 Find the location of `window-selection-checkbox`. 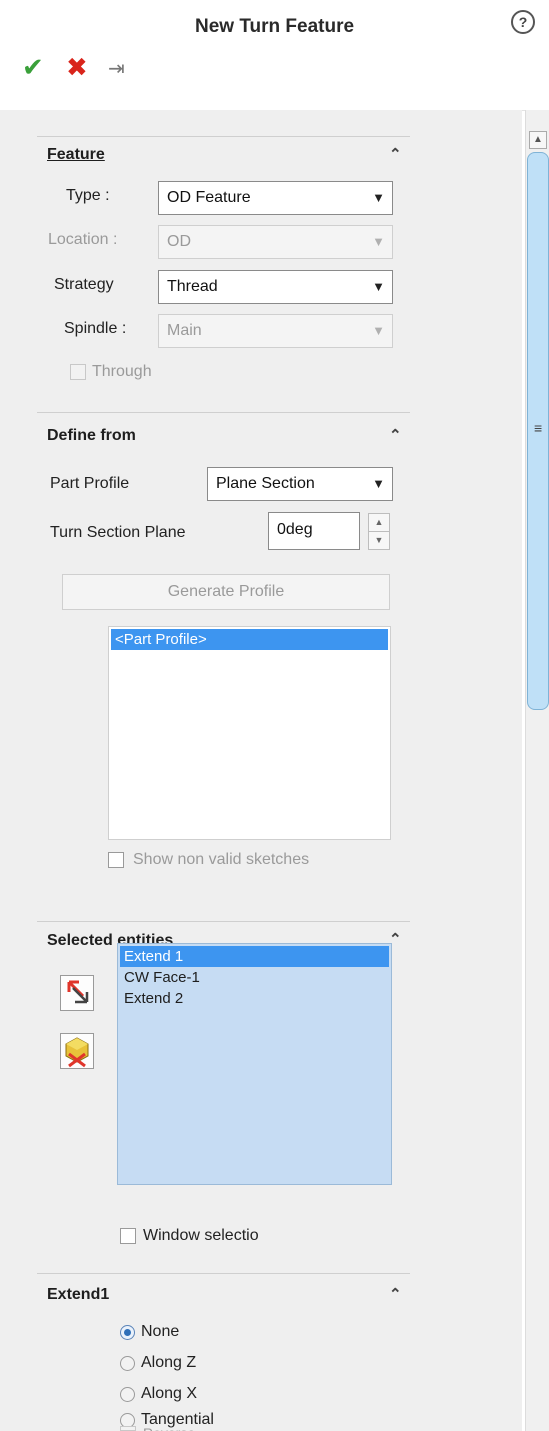

window-selection-checkbox is located at coordinates (128, 1236).